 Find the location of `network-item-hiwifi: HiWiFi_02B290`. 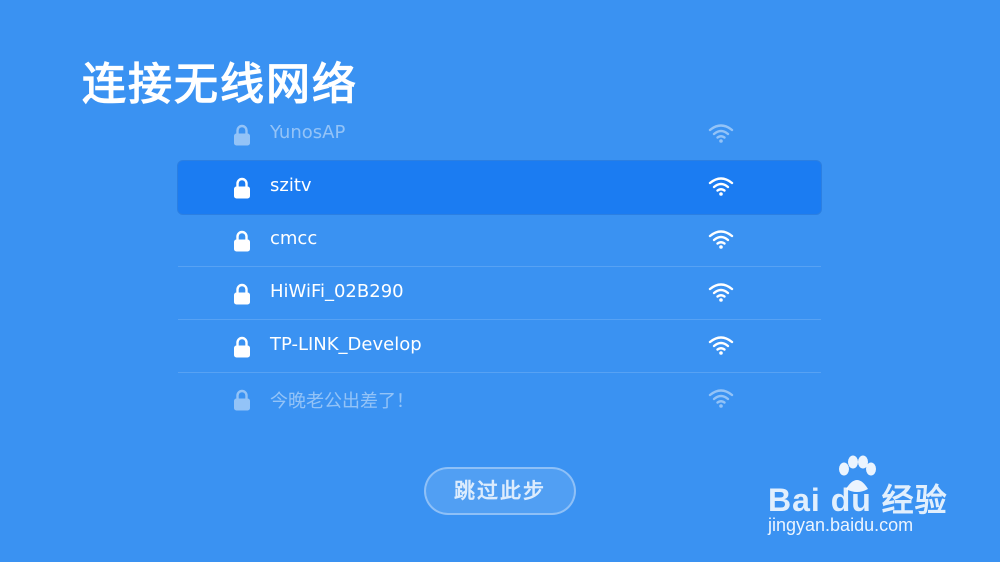

network-item-hiwifi: HiWiFi_02B290 is located at coordinates (499, 293).